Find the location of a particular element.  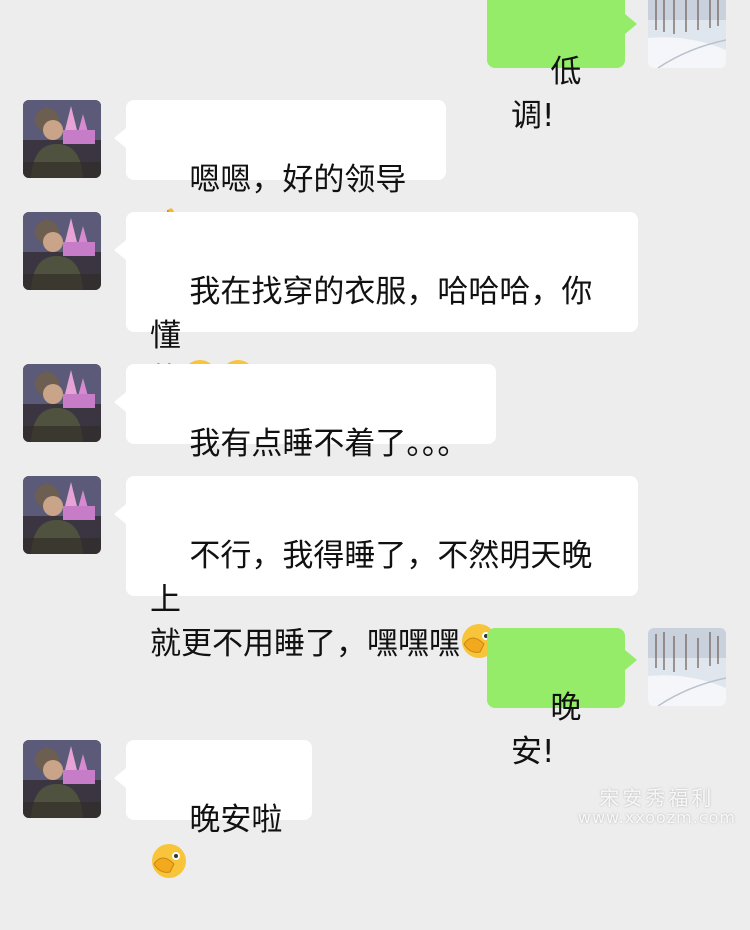

message-text: 晚安啦 is located at coordinates (236, 820).